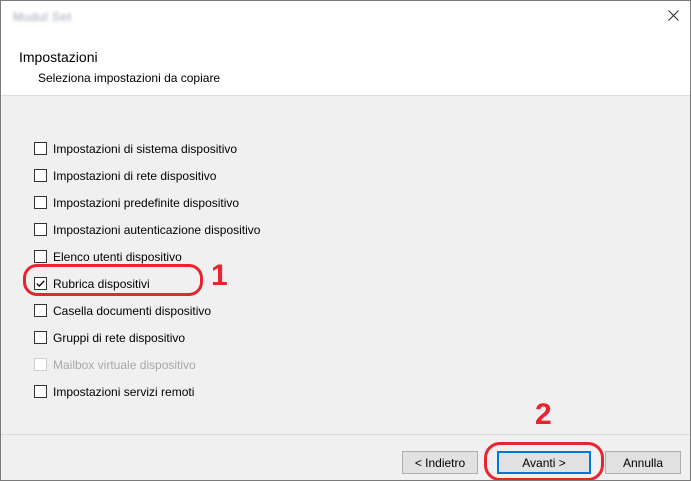 This screenshot has height=481, width=691. I want to click on close-button, so click(673, 17).